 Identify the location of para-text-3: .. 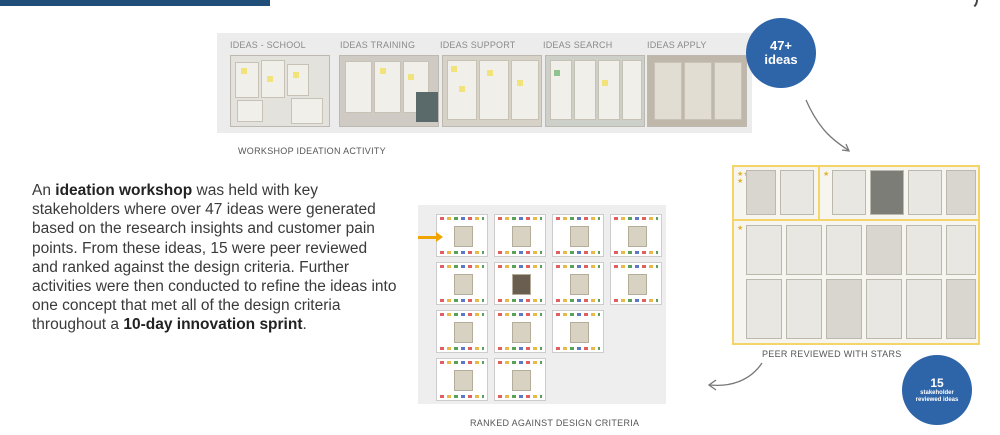
(304, 325).